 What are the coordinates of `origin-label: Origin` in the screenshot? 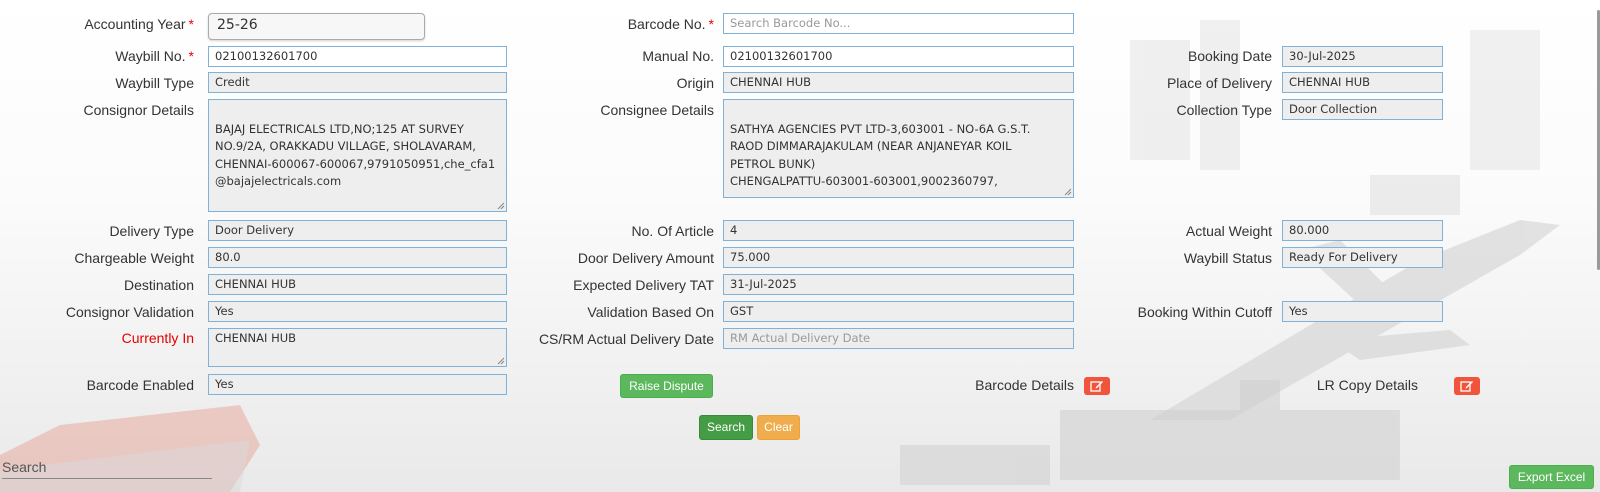 It's located at (695, 83).